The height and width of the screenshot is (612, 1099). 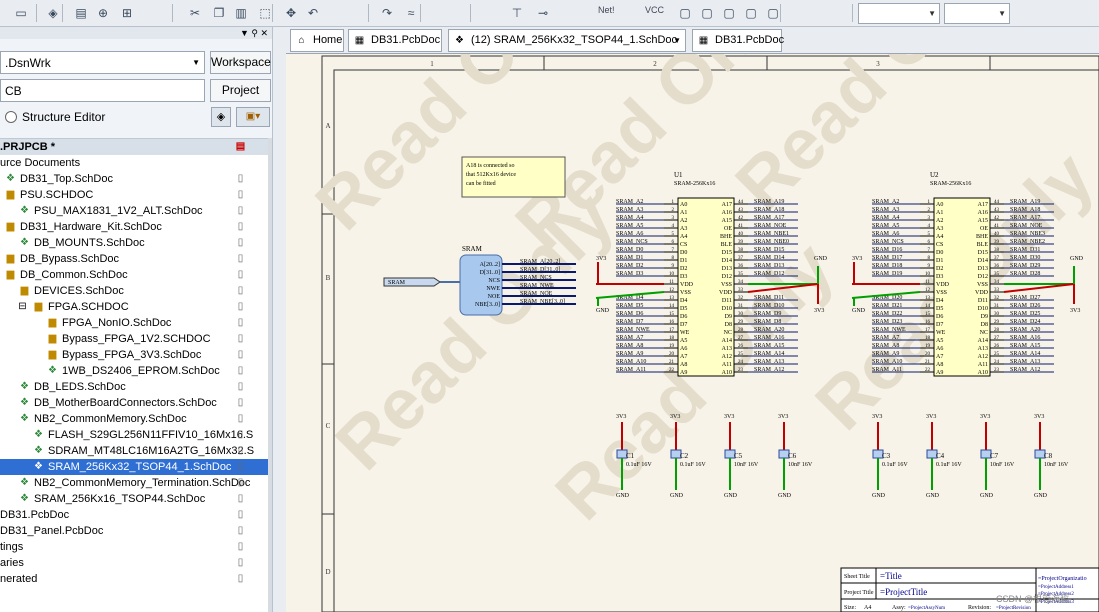 I want to click on main-toolbar: ▭ ◈ ▤ ⊕ ⊞ ✂ ❐ ▥ ⬚ ✥ ↶ ↷ ≈ ⊤ ⊸ Net! VCC ▢ ▢ ▢ ▢ ▢ ▼ ▼, so click(x=549, y=13).